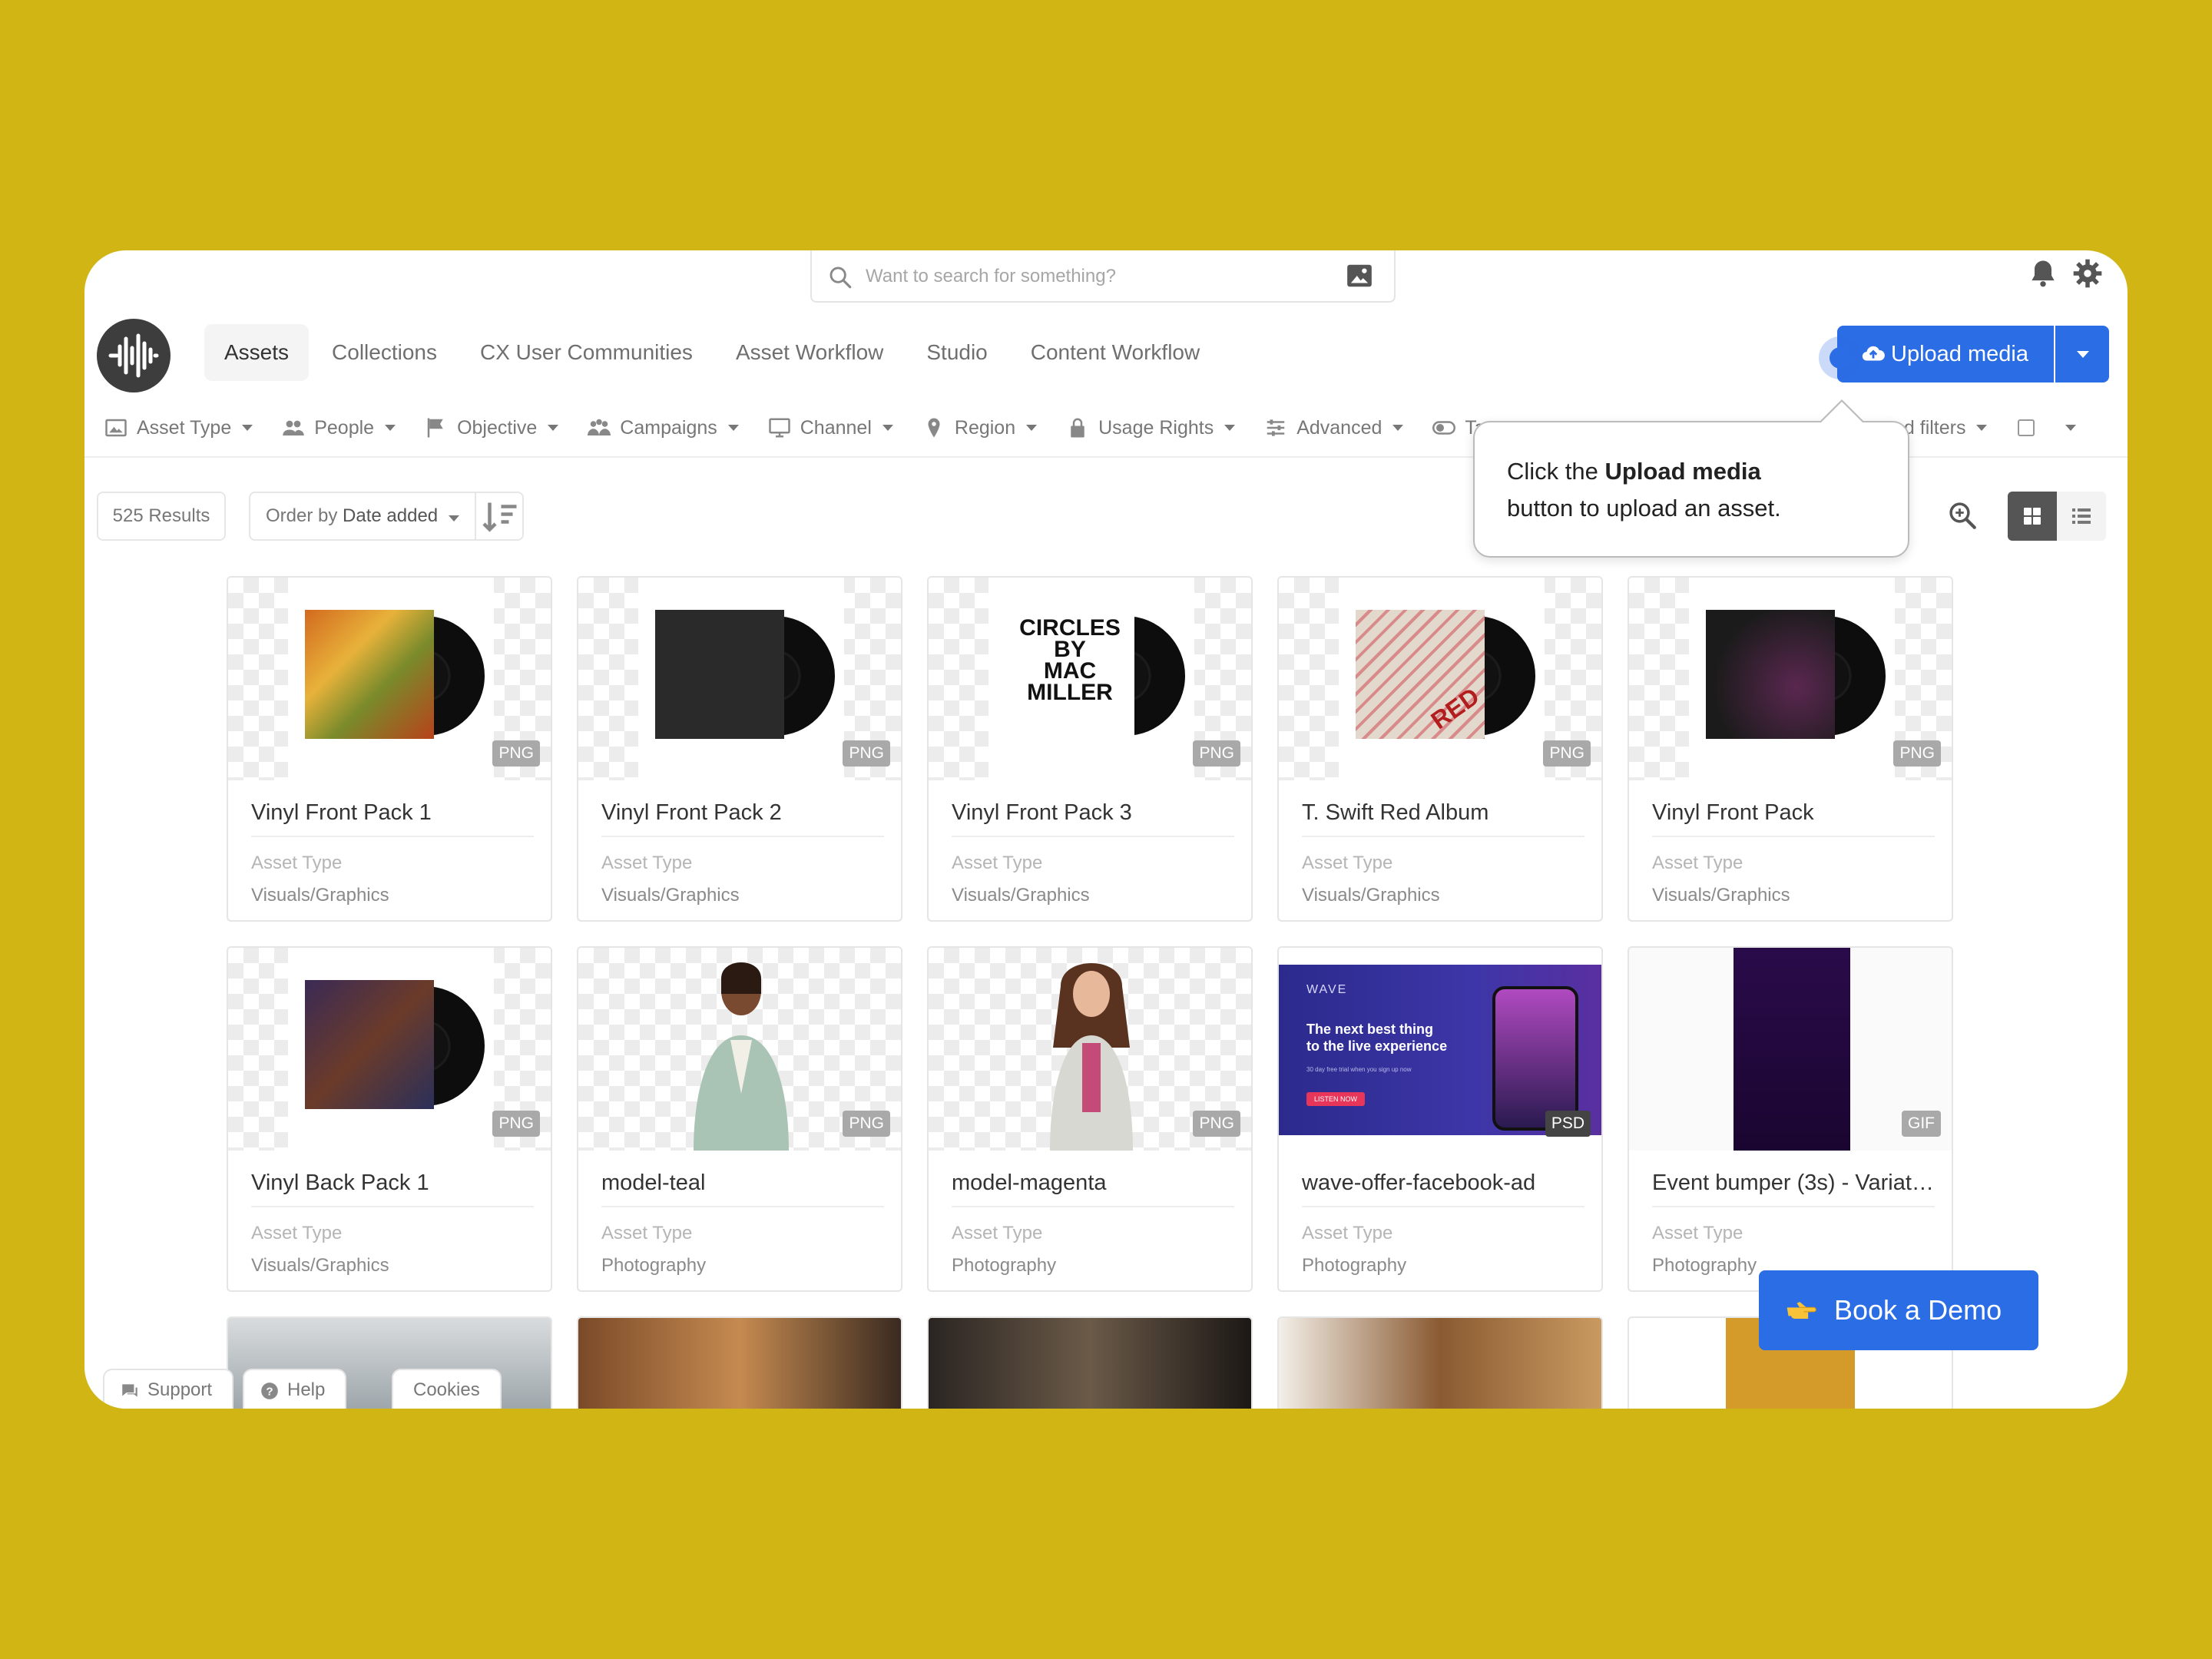  I want to click on video-bumper-preview, so click(1792, 1050).